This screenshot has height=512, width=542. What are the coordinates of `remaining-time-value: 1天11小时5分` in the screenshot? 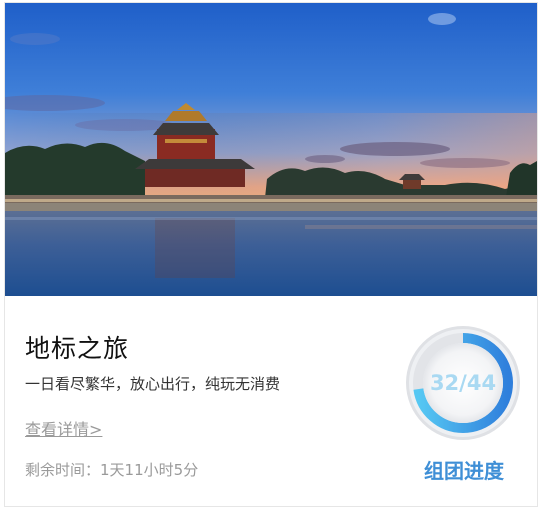 It's located at (149, 470).